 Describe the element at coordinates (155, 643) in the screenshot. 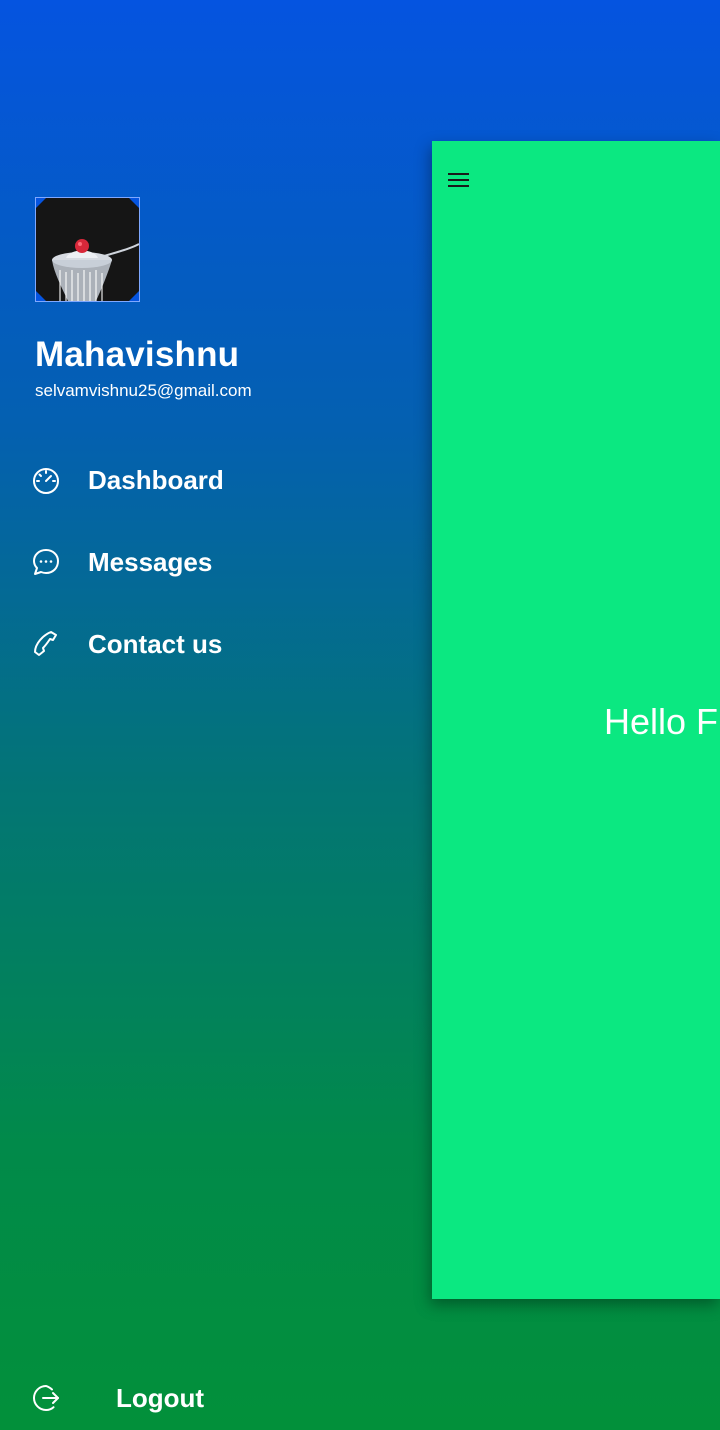

I see `drawer-item-label: Contact us` at that location.